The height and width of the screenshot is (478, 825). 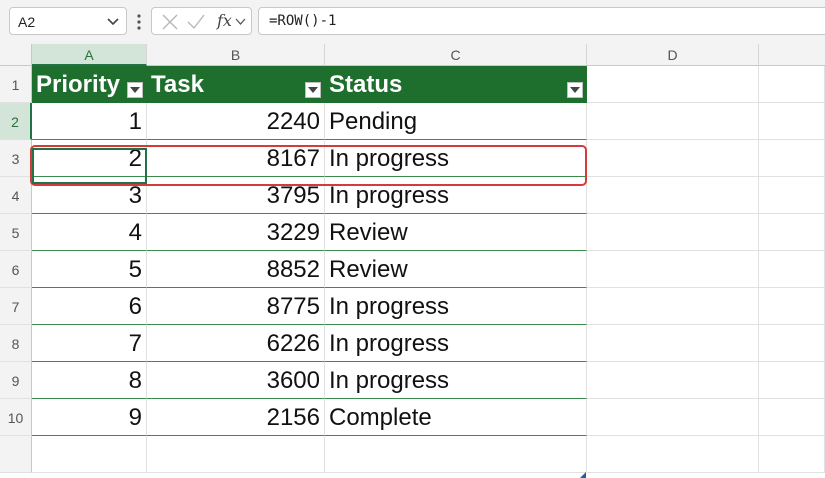 I want to click on table-cell: 3600, so click(x=236, y=380).